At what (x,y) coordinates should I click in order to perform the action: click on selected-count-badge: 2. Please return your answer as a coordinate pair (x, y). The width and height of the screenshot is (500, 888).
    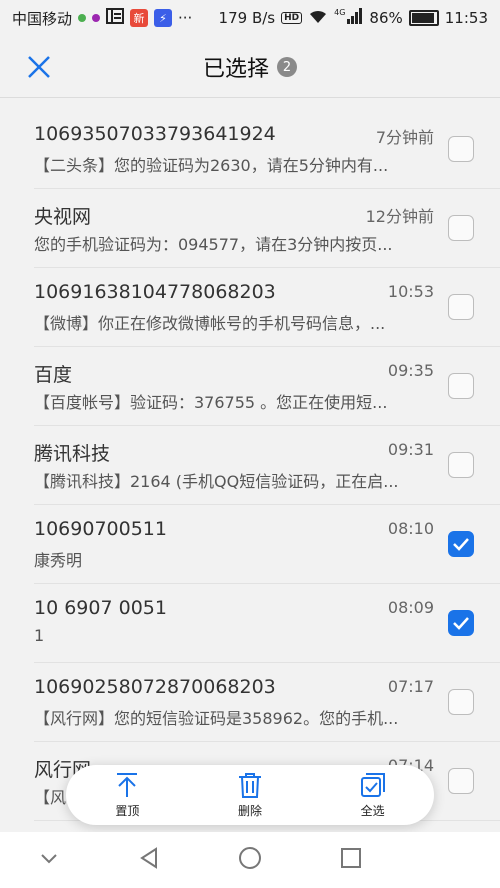
    Looking at the image, I should click on (287, 67).